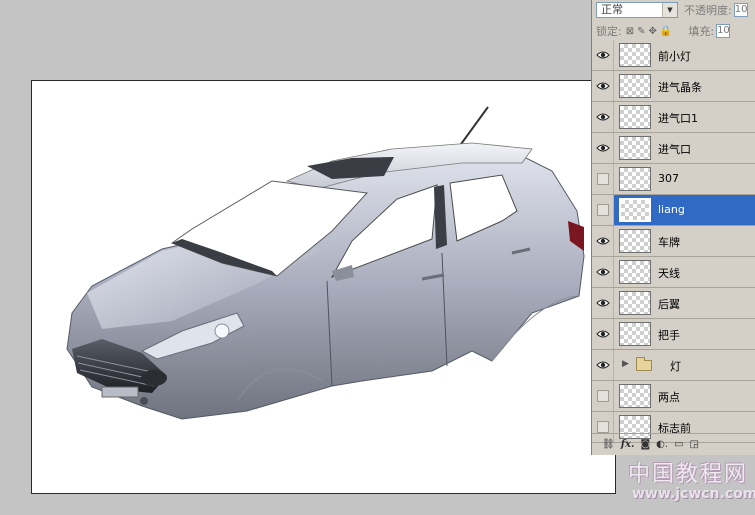 The height and width of the screenshot is (515, 755). What do you see at coordinates (609, 31) in the screenshot?
I see `lock-label: 锁定:` at bounding box center [609, 31].